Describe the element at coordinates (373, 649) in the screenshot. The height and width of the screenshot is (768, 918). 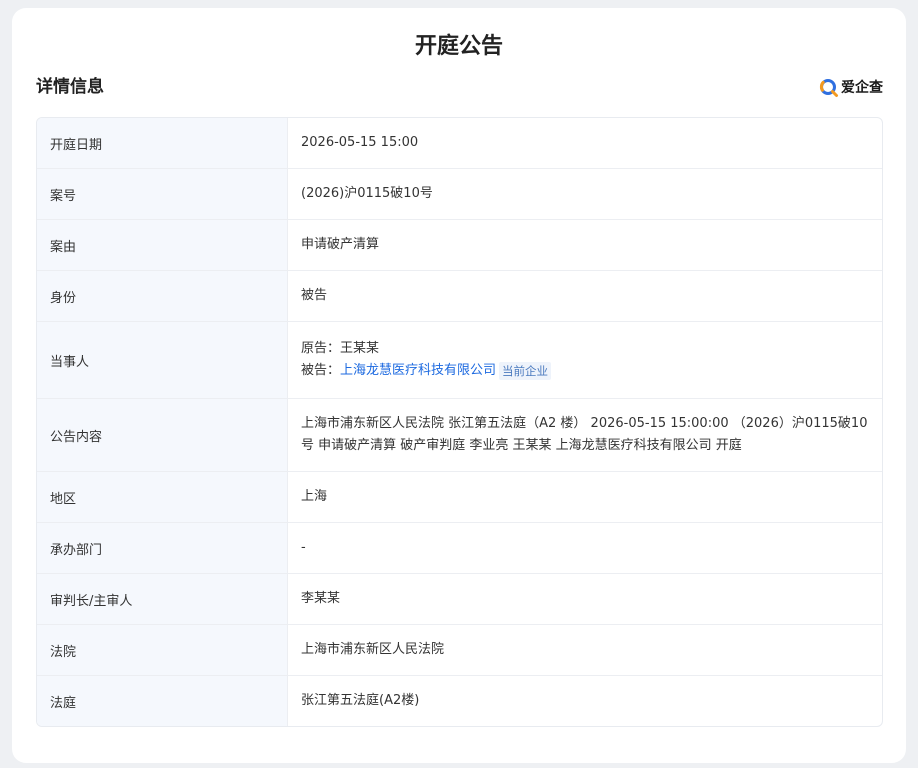
I see `court-value: 上海市浦东新区人民法院` at that location.